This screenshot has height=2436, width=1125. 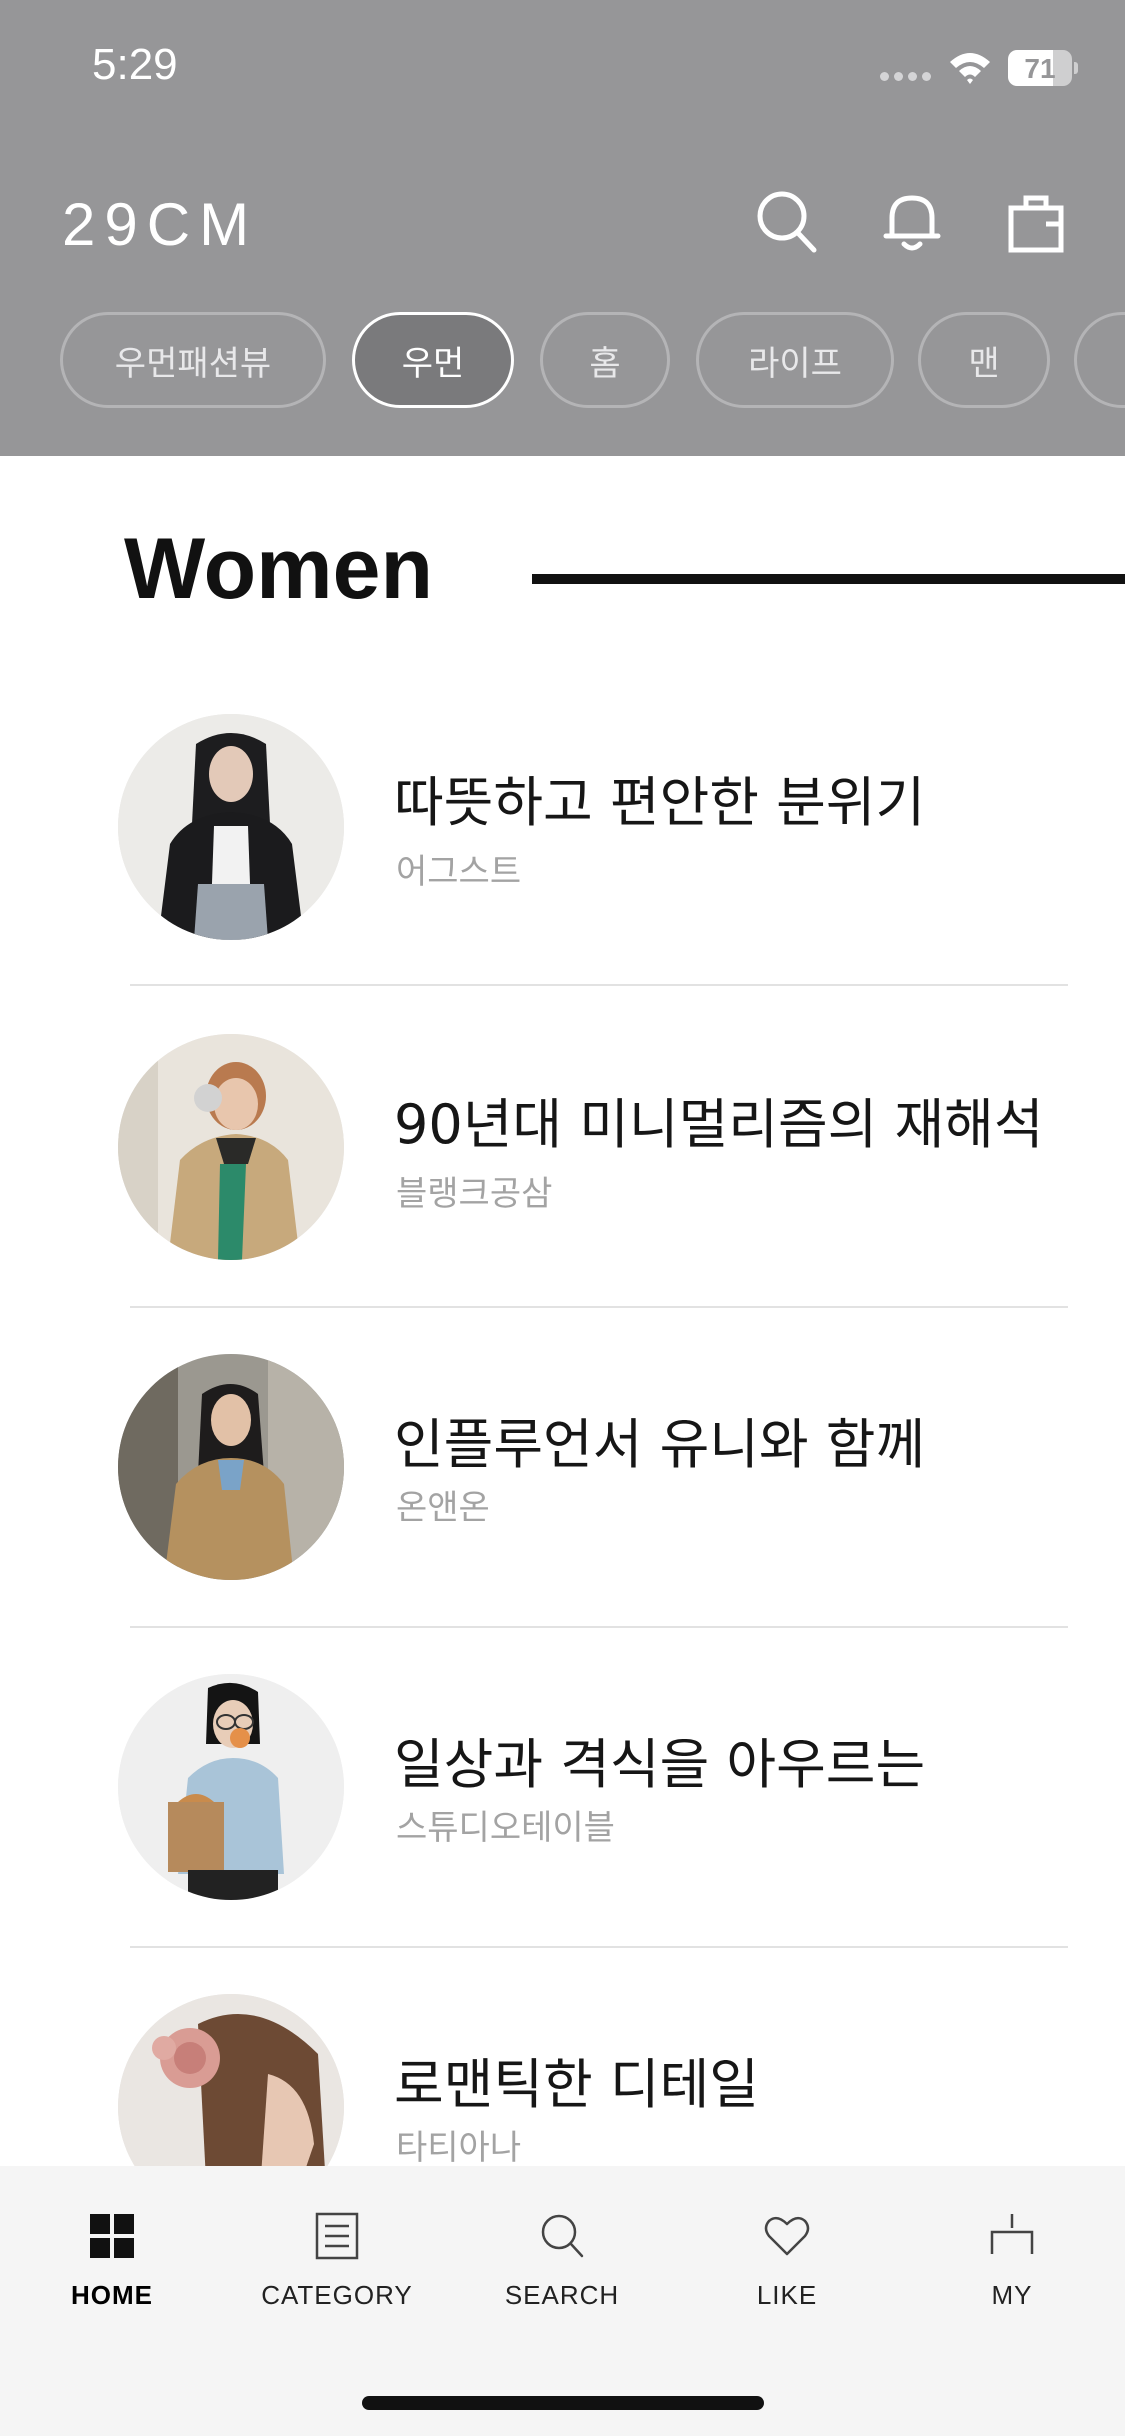 What do you see at coordinates (787, 2295) in the screenshot?
I see `nav-label: LIKE` at bounding box center [787, 2295].